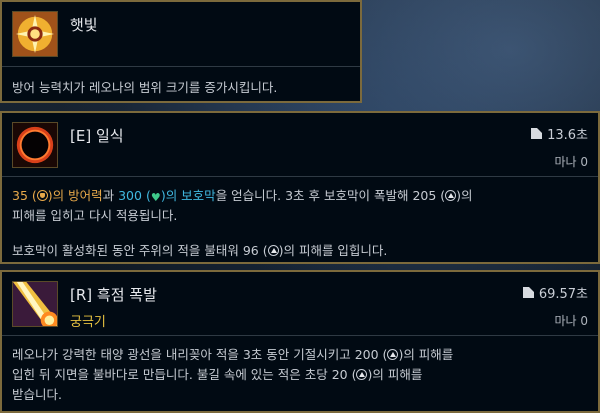  I want to click on ability-e-divider, so click(300, 176).